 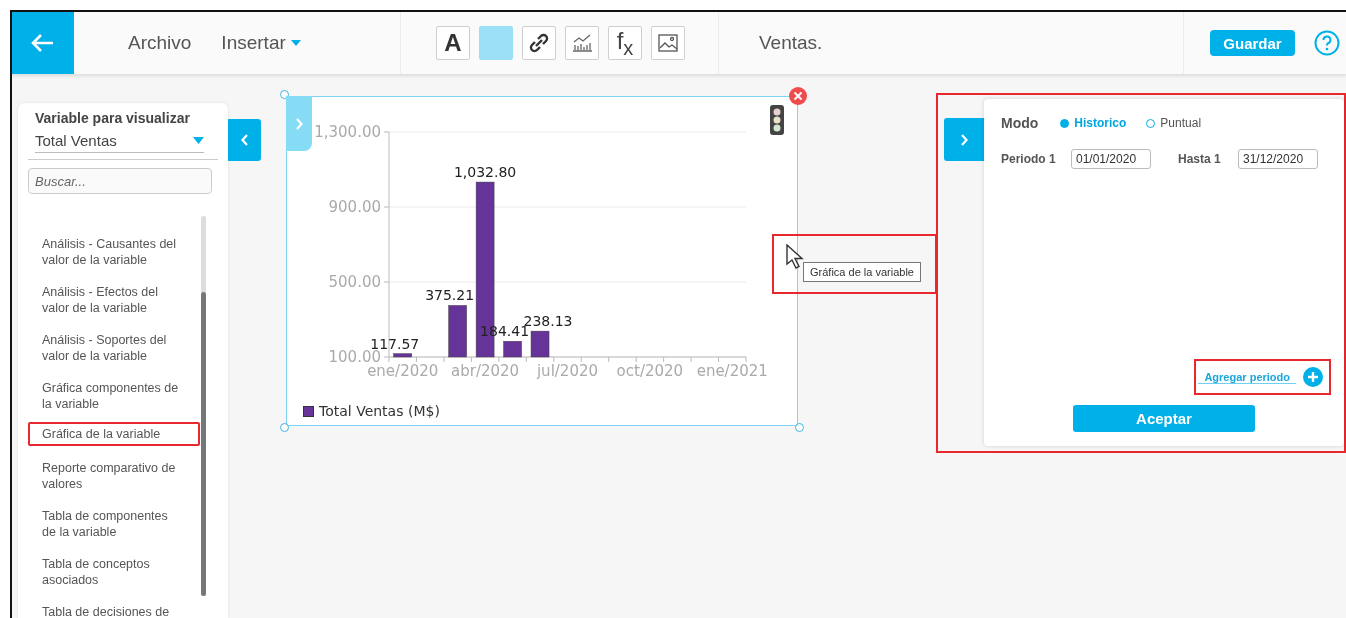 What do you see at coordinates (567, 371) in the screenshot?
I see `x-axis-label: jul/2020` at bounding box center [567, 371].